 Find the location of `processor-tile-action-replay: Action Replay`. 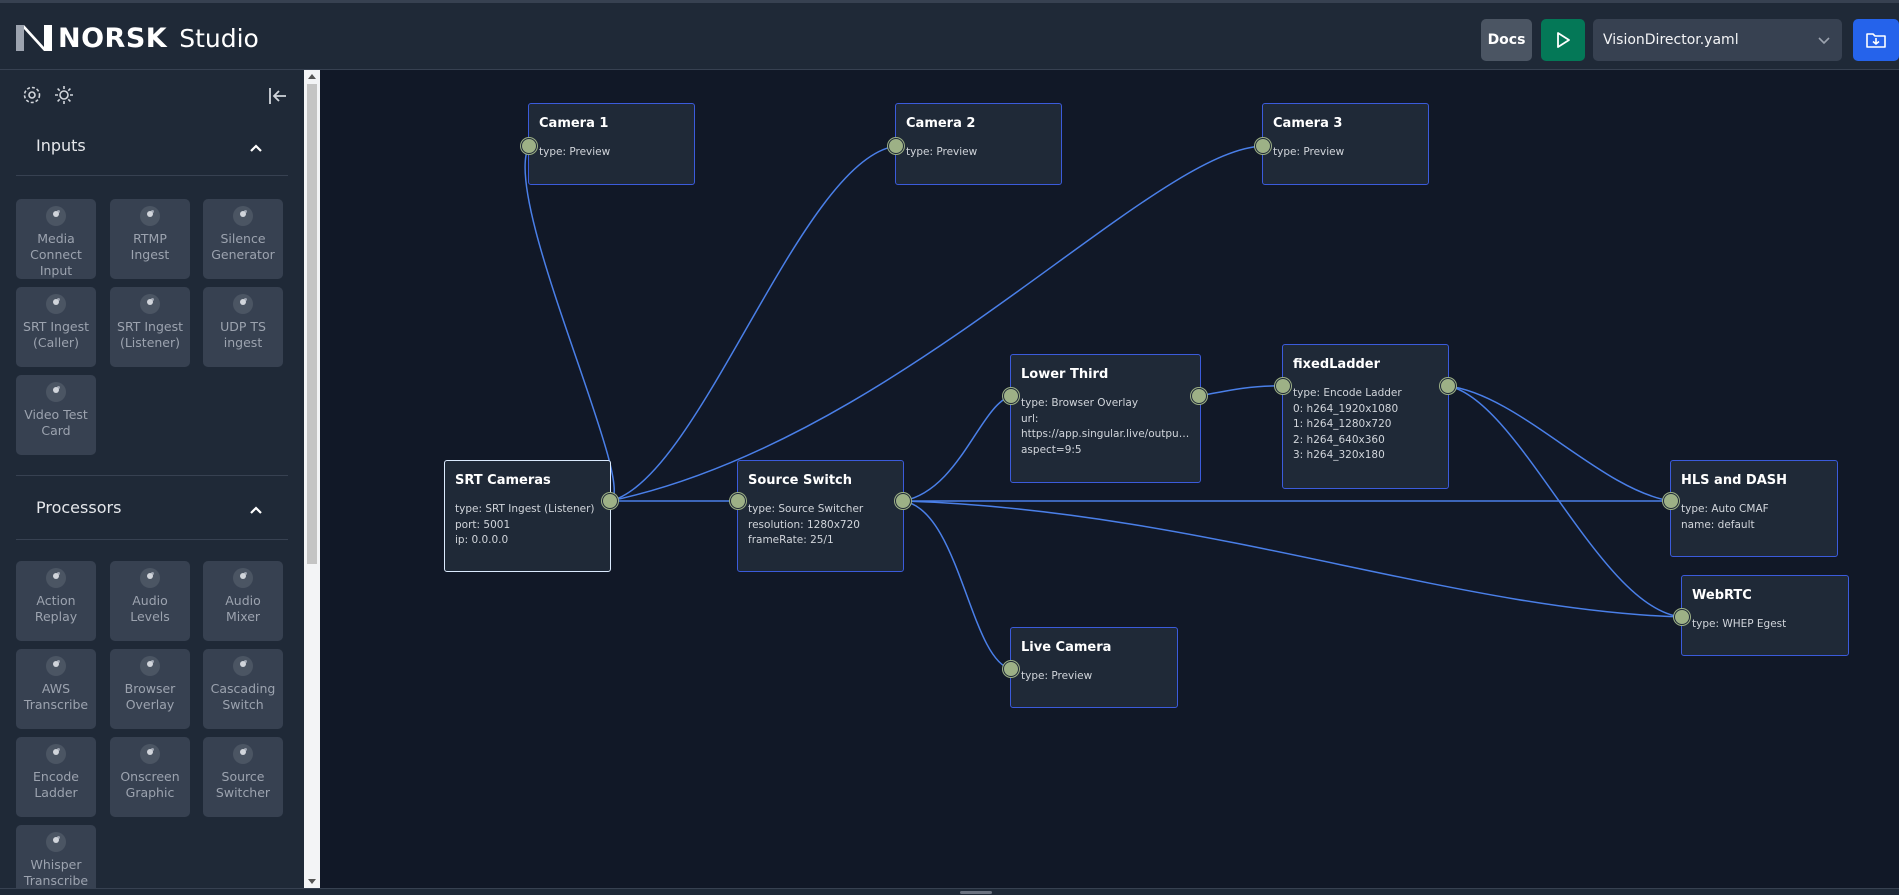

processor-tile-action-replay: Action Replay is located at coordinates (56, 601).